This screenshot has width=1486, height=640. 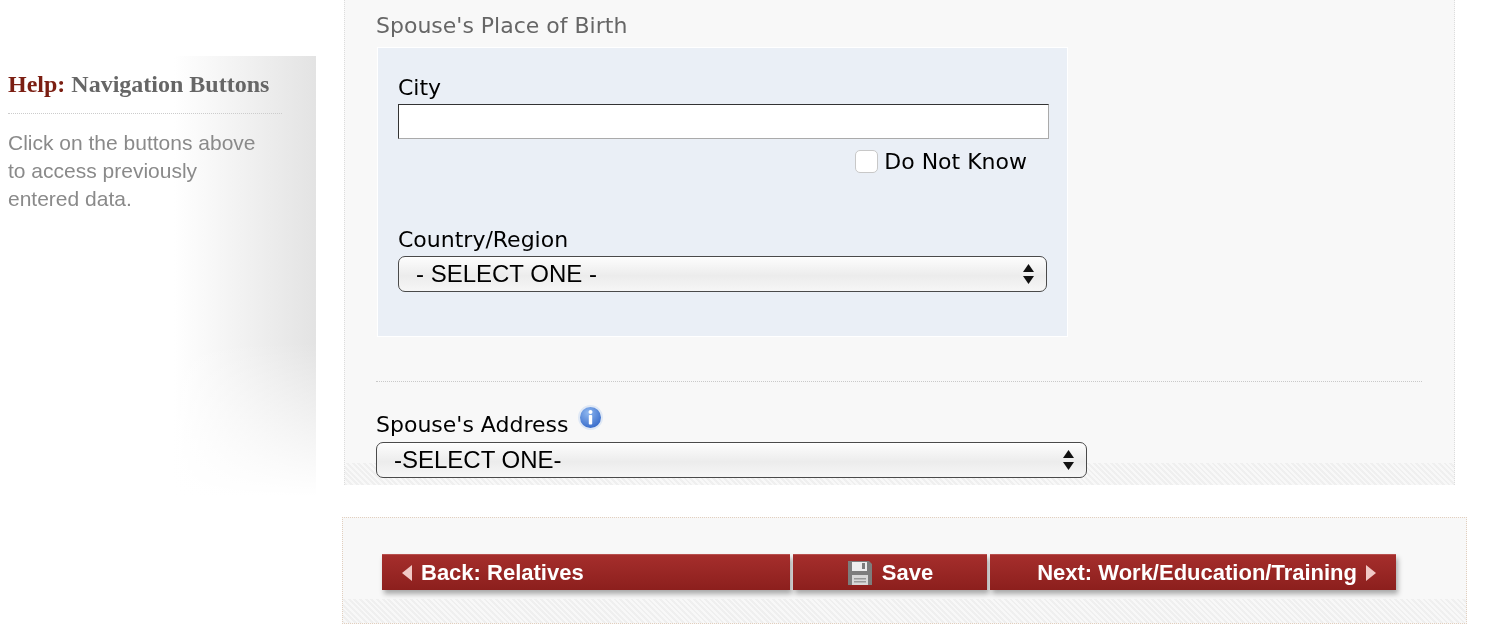 I want to click on country-select: - SELECT ONE -, so click(x=722, y=274).